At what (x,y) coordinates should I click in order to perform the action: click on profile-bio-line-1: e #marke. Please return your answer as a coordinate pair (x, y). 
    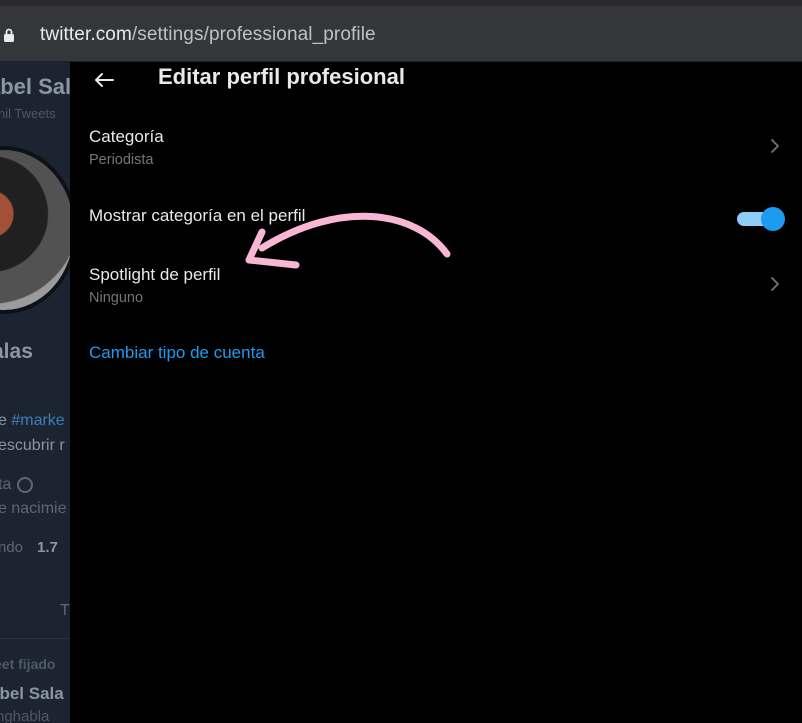
    Looking at the image, I should click on (32, 421).